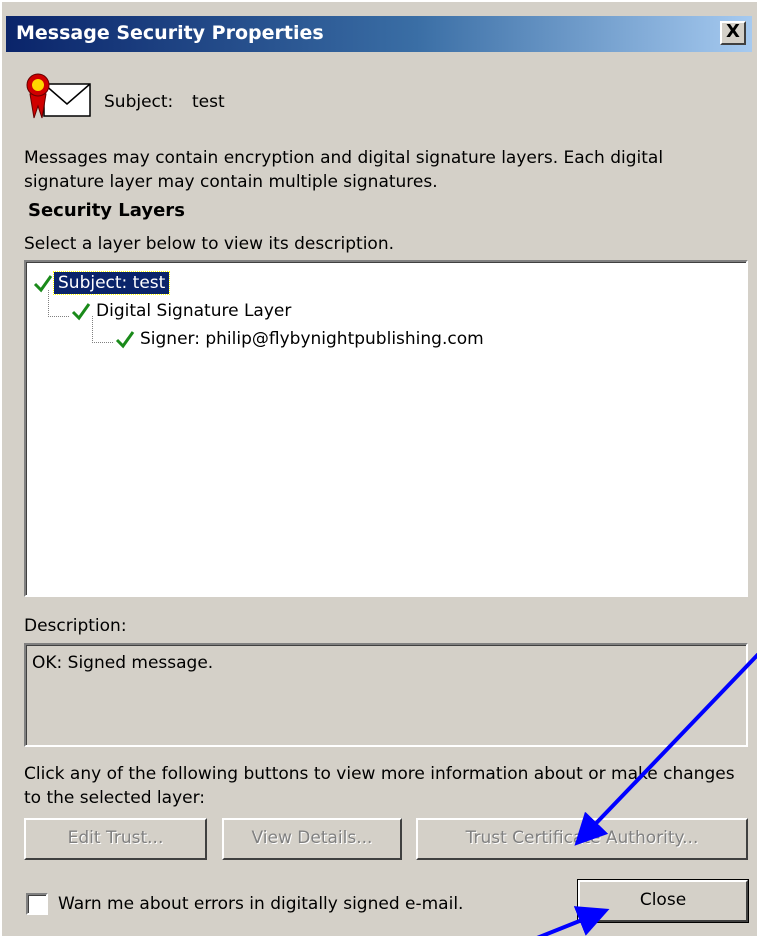 This screenshot has width=757, height=936. What do you see at coordinates (208, 102) in the screenshot?
I see `subject-value: test` at bounding box center [208, 102].